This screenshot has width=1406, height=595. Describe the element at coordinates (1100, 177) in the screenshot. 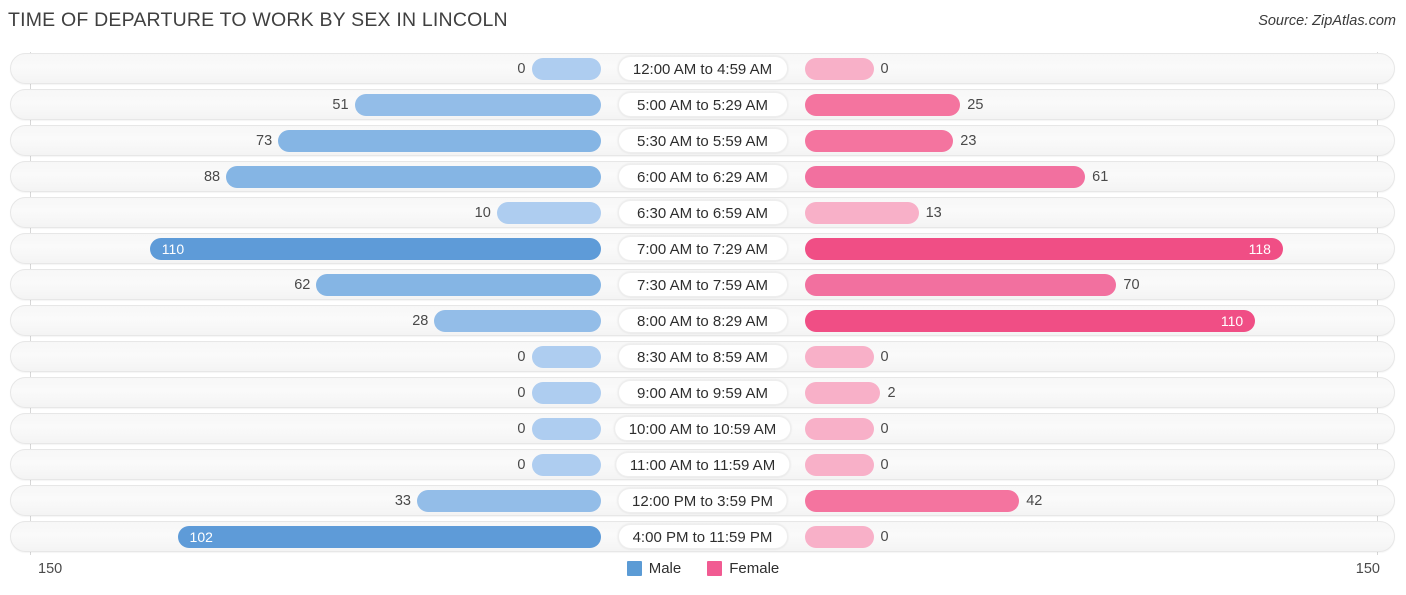

I see `bar-value-female: 61` at that location.